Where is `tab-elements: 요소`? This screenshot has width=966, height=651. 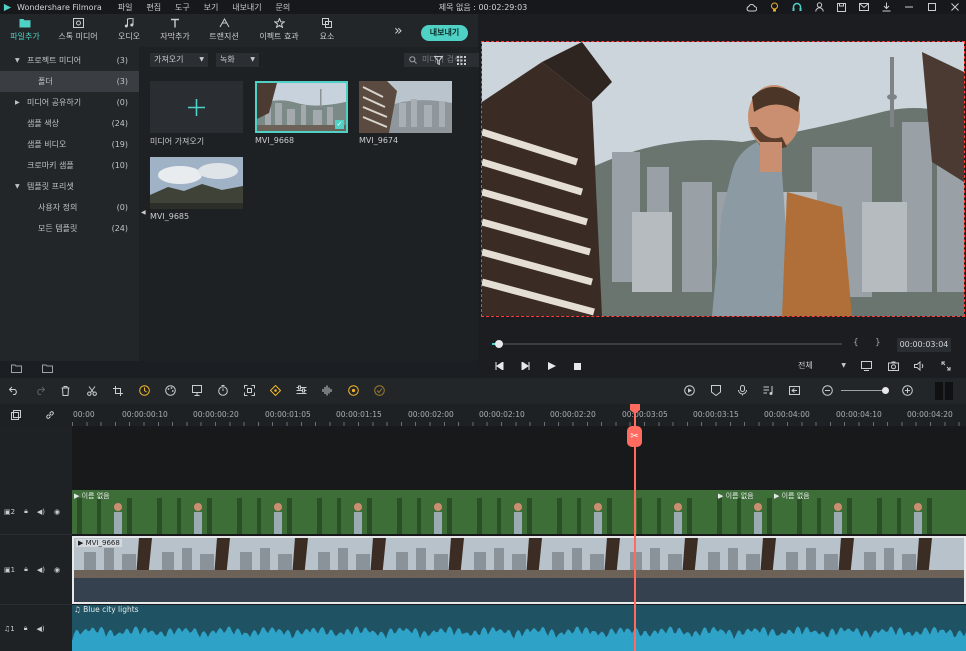
tab-elements: 요소 is located at coordinates (327, 30).